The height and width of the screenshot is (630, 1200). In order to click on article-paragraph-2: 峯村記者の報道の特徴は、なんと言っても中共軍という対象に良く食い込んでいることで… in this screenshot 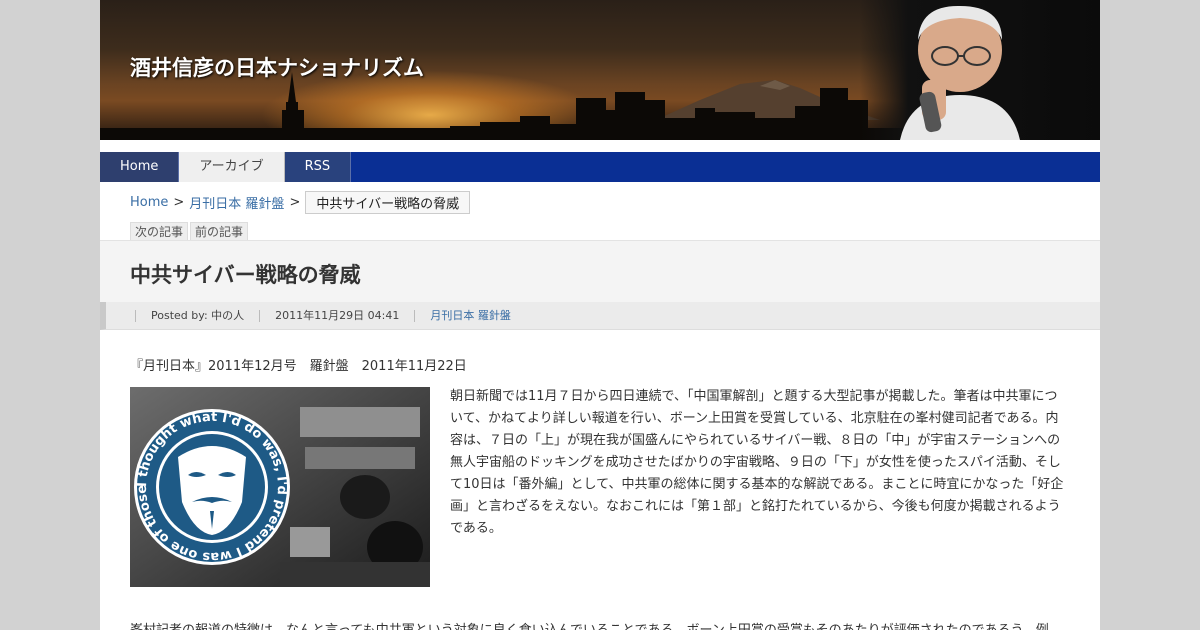, I will do `click(600, 625)`.